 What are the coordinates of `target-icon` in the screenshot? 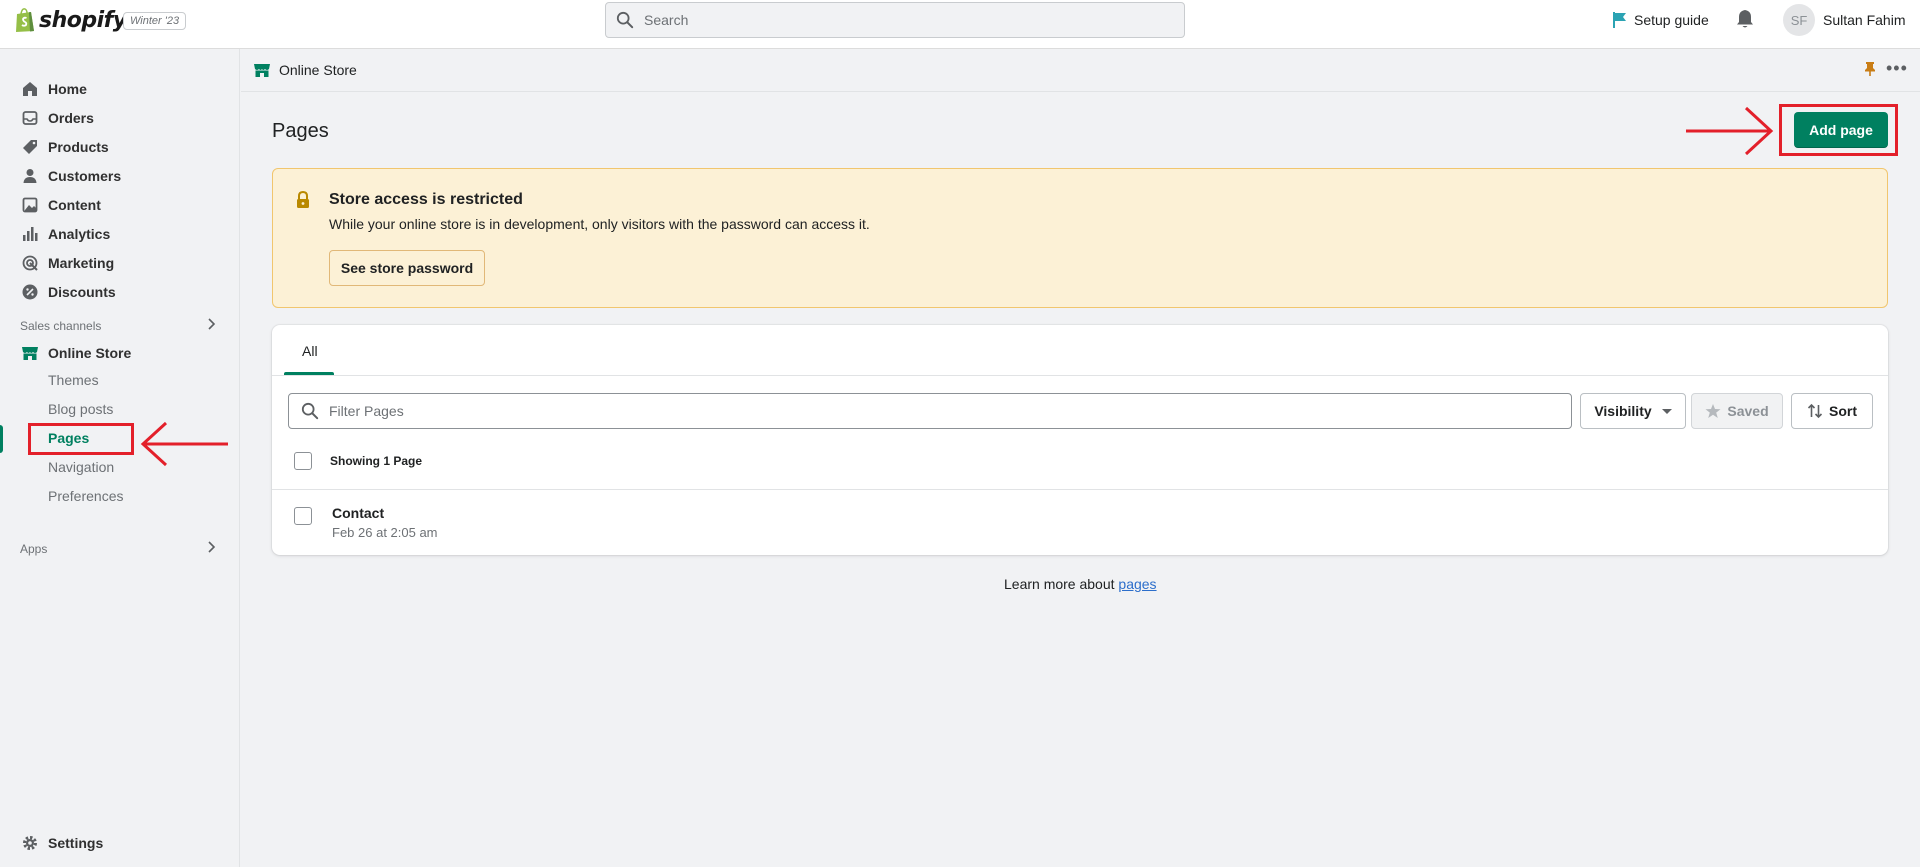 It's located at (30, 263).